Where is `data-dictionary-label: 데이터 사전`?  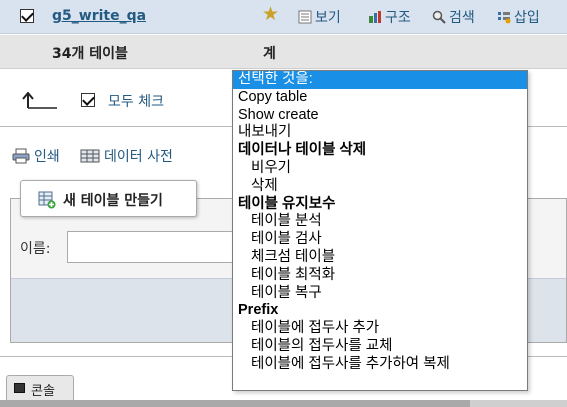 data-dictionary-label: 데이터 사전 is located at coordinates (138, 157).